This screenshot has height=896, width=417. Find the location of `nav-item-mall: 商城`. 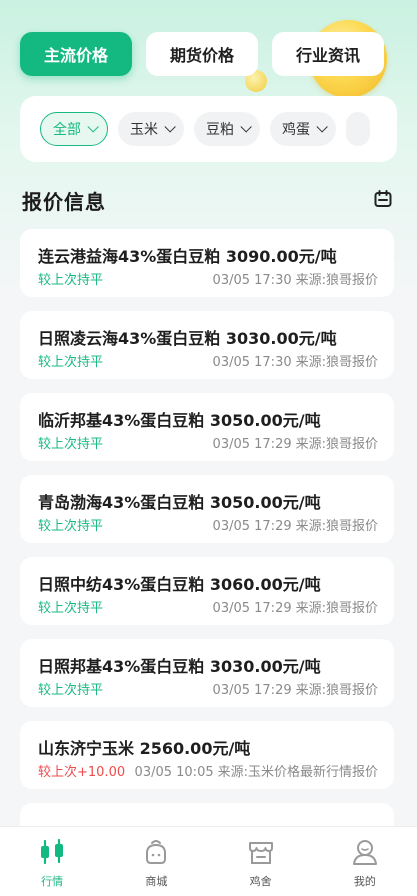

nav-item-mall: 商城 is located at coordinates (156, 861).